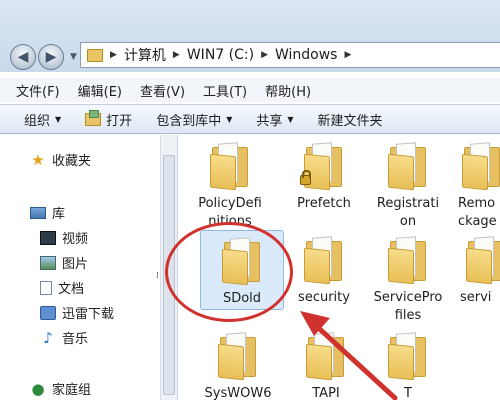 This screenshot has height=400, width=500. Describe the element at coordinates (476, 297) in the screenshot. I see `folder-name: servi` at that location.